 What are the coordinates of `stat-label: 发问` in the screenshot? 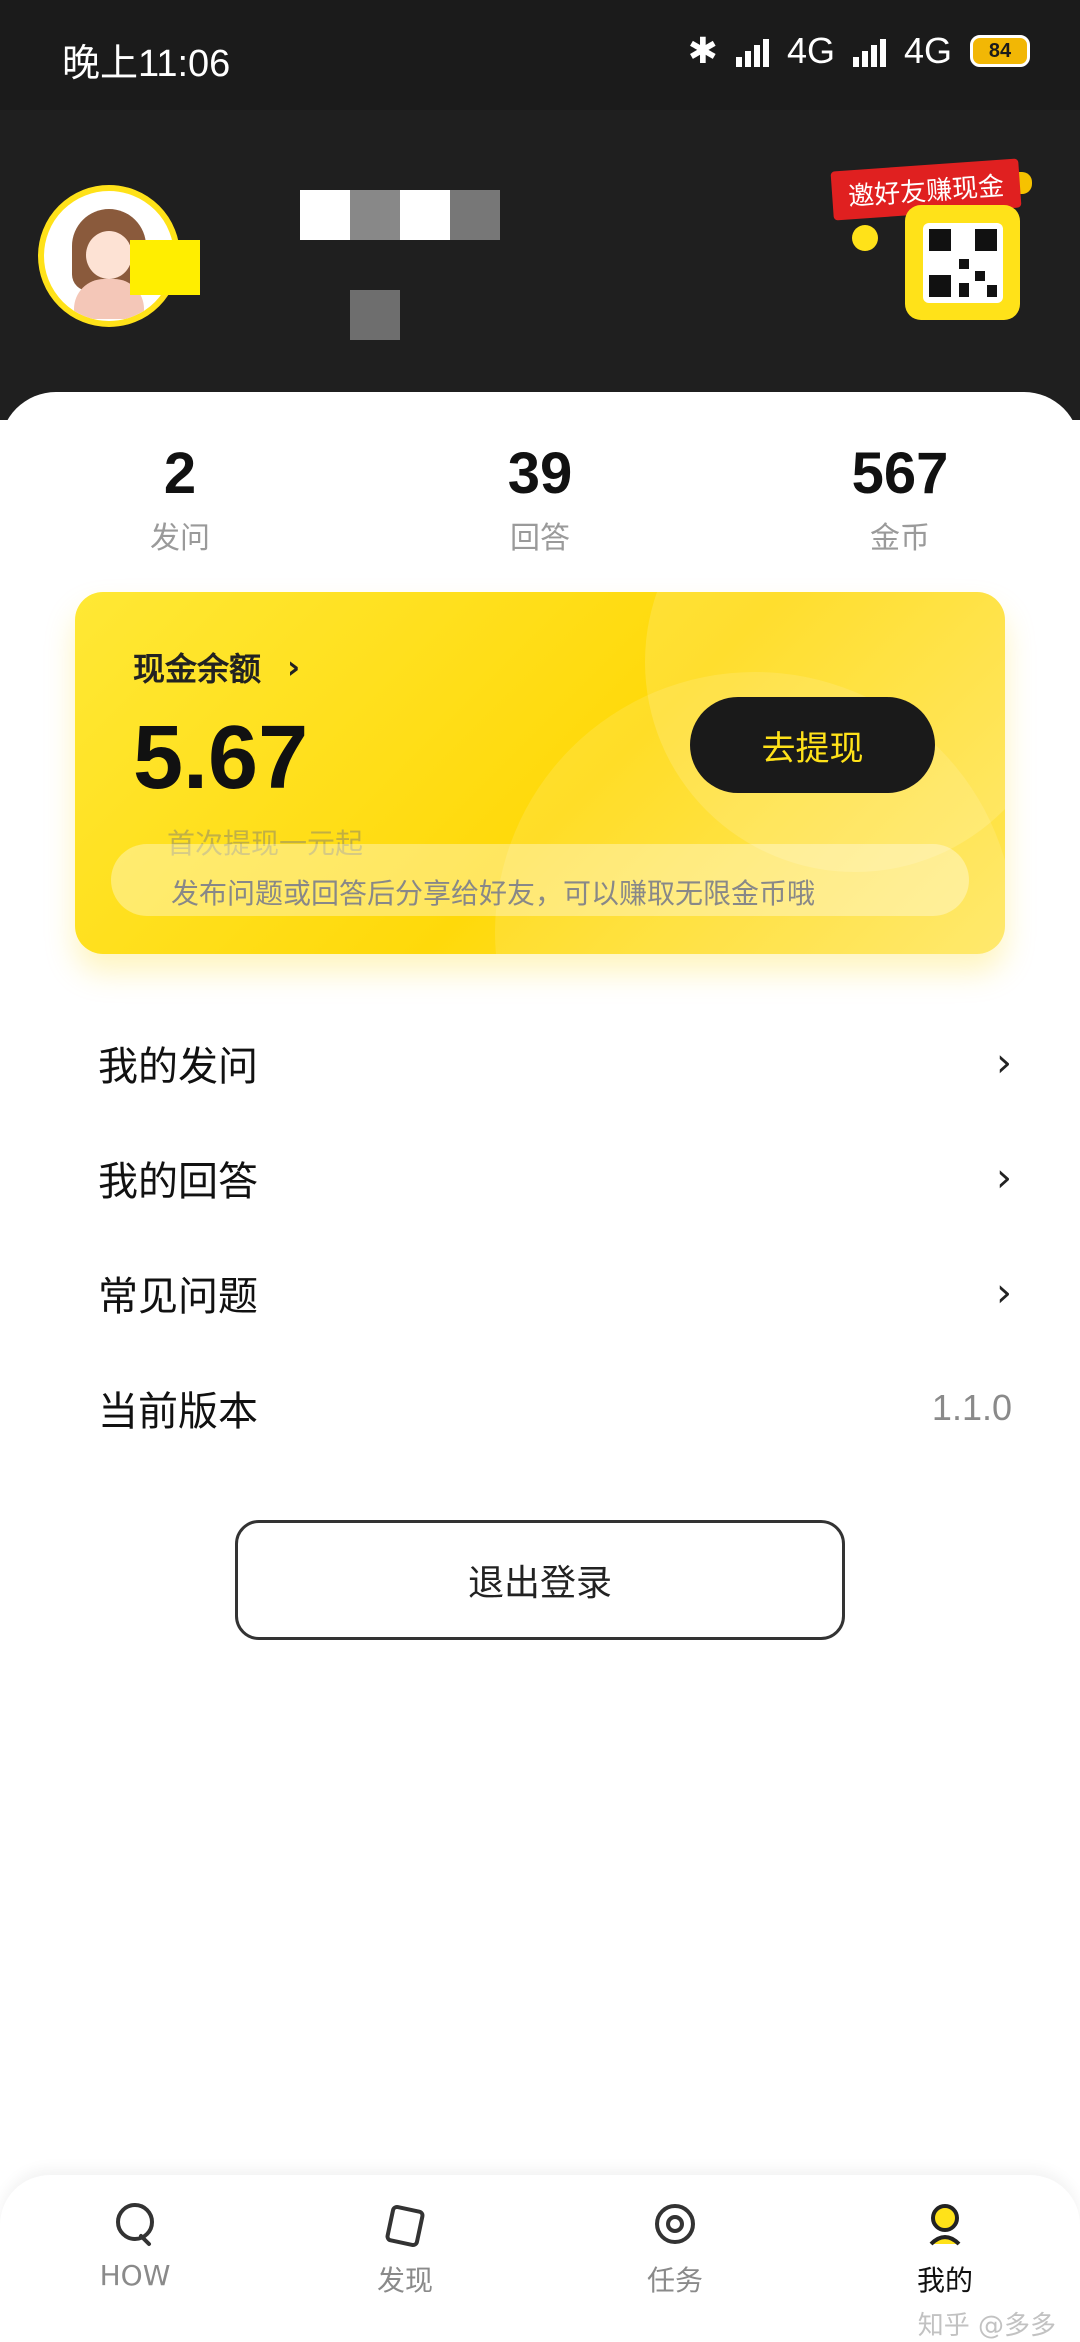 It's located at (180, 538).